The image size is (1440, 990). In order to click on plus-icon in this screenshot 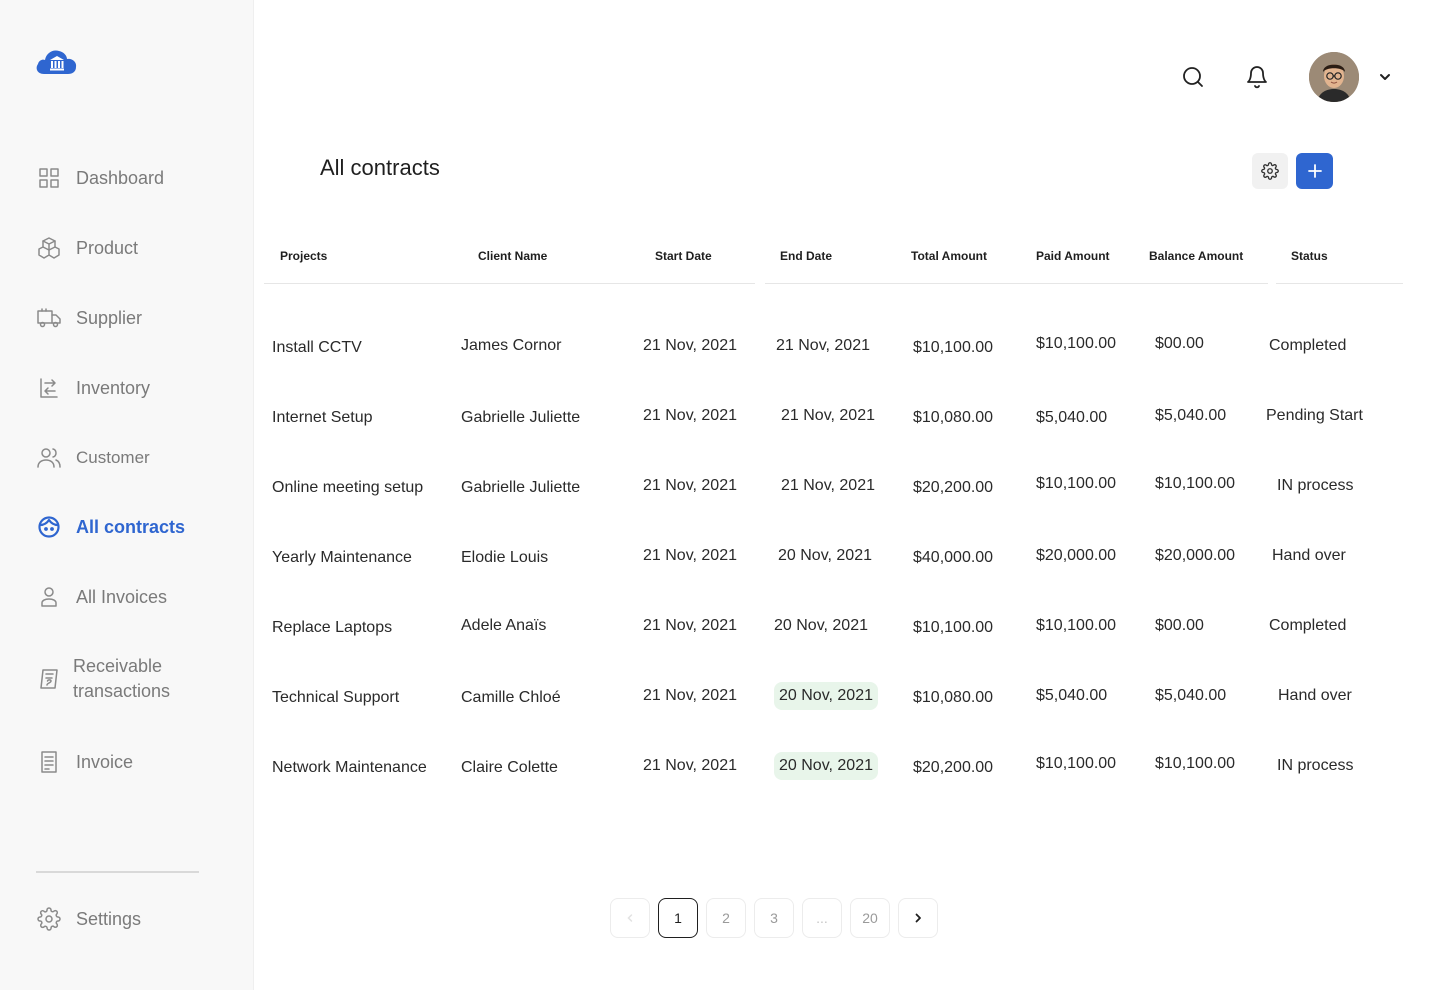, I will do `click(1314, 171)`.